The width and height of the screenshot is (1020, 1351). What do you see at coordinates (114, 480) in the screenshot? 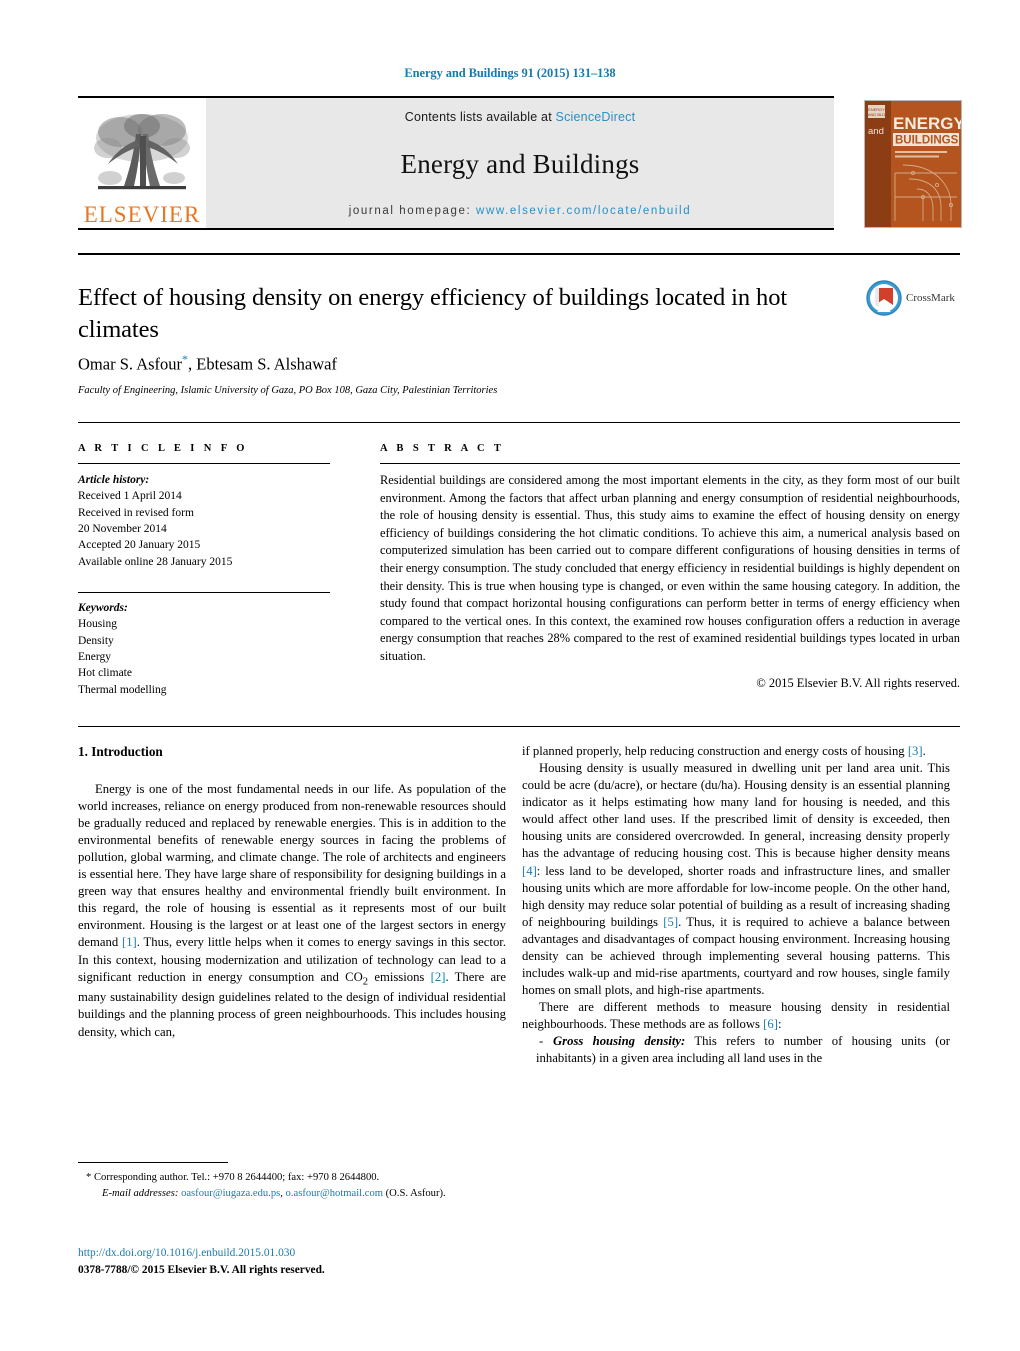
I see `article-history-label: Article history:` at bounding box center [114, 480].